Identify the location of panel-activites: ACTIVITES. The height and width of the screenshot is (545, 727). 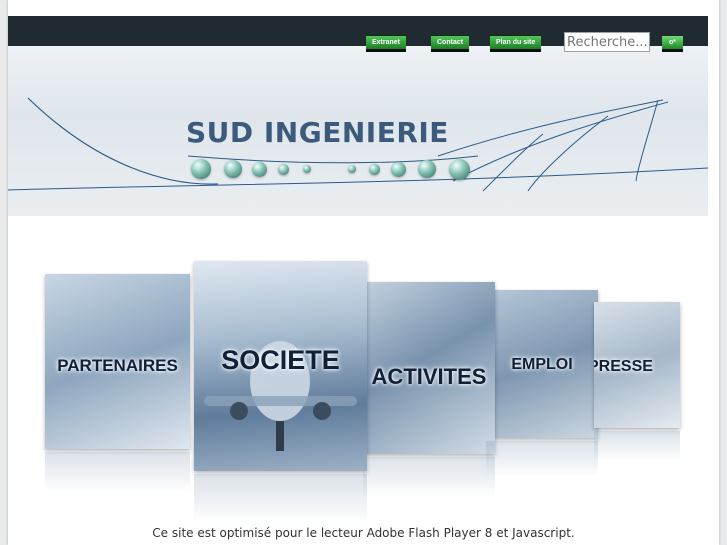
(429, 368).